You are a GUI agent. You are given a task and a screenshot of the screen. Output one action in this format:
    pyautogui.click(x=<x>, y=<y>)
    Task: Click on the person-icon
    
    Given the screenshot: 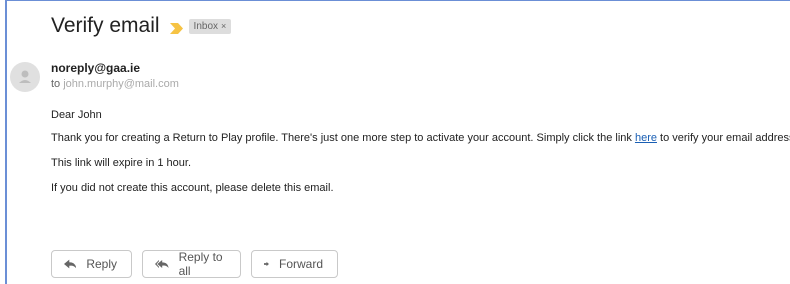 What is the action you would take?
    pyautogui.click(x=25, y=76)
    